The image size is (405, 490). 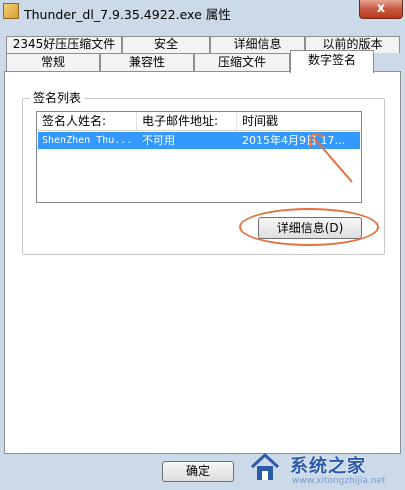 I want to click on annotation-ellipse, so click(x=309, y=227).